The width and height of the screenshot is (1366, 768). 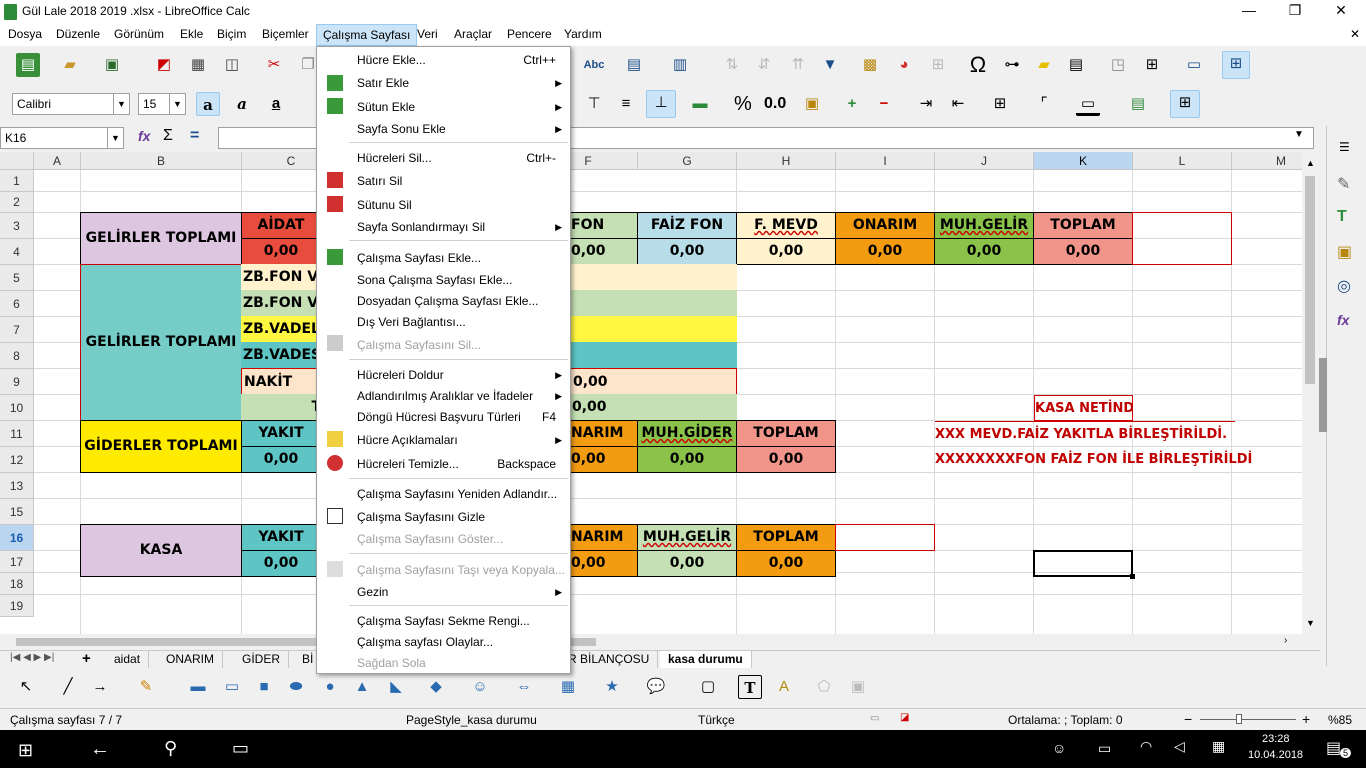 What do you see at coordinates (139, 34) in the screenshot?
I see `menu-gorunum: Görünüm` at bounding box center [139, 34].